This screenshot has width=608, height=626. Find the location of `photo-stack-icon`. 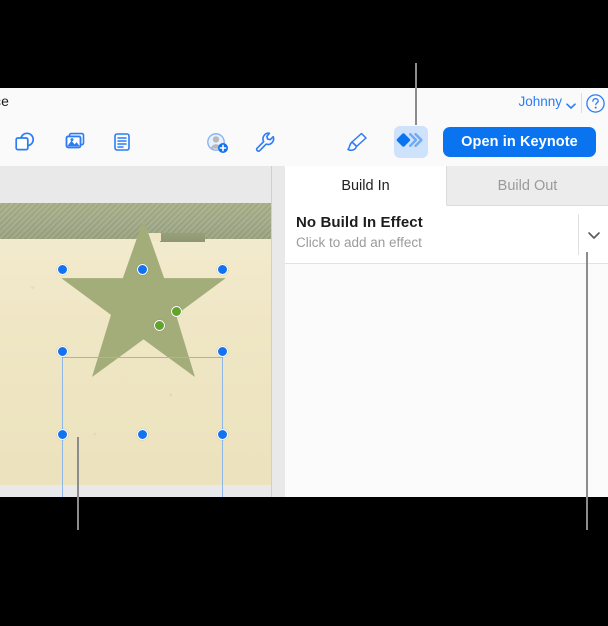

photo-stack-icon is located at coordinates (75, 142).